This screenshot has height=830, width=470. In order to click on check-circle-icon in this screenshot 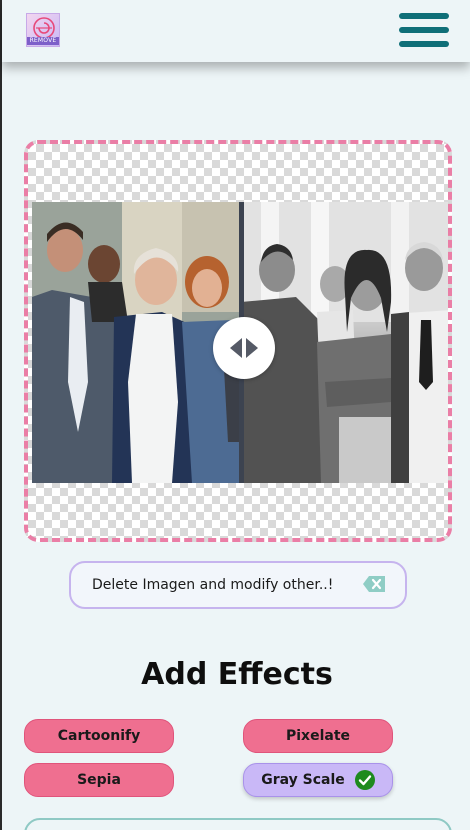, I will do `click(364, 780)`.